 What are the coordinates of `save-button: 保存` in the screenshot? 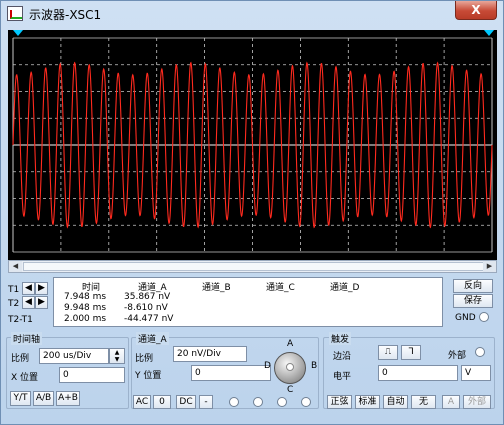 It's located at (473, 301).